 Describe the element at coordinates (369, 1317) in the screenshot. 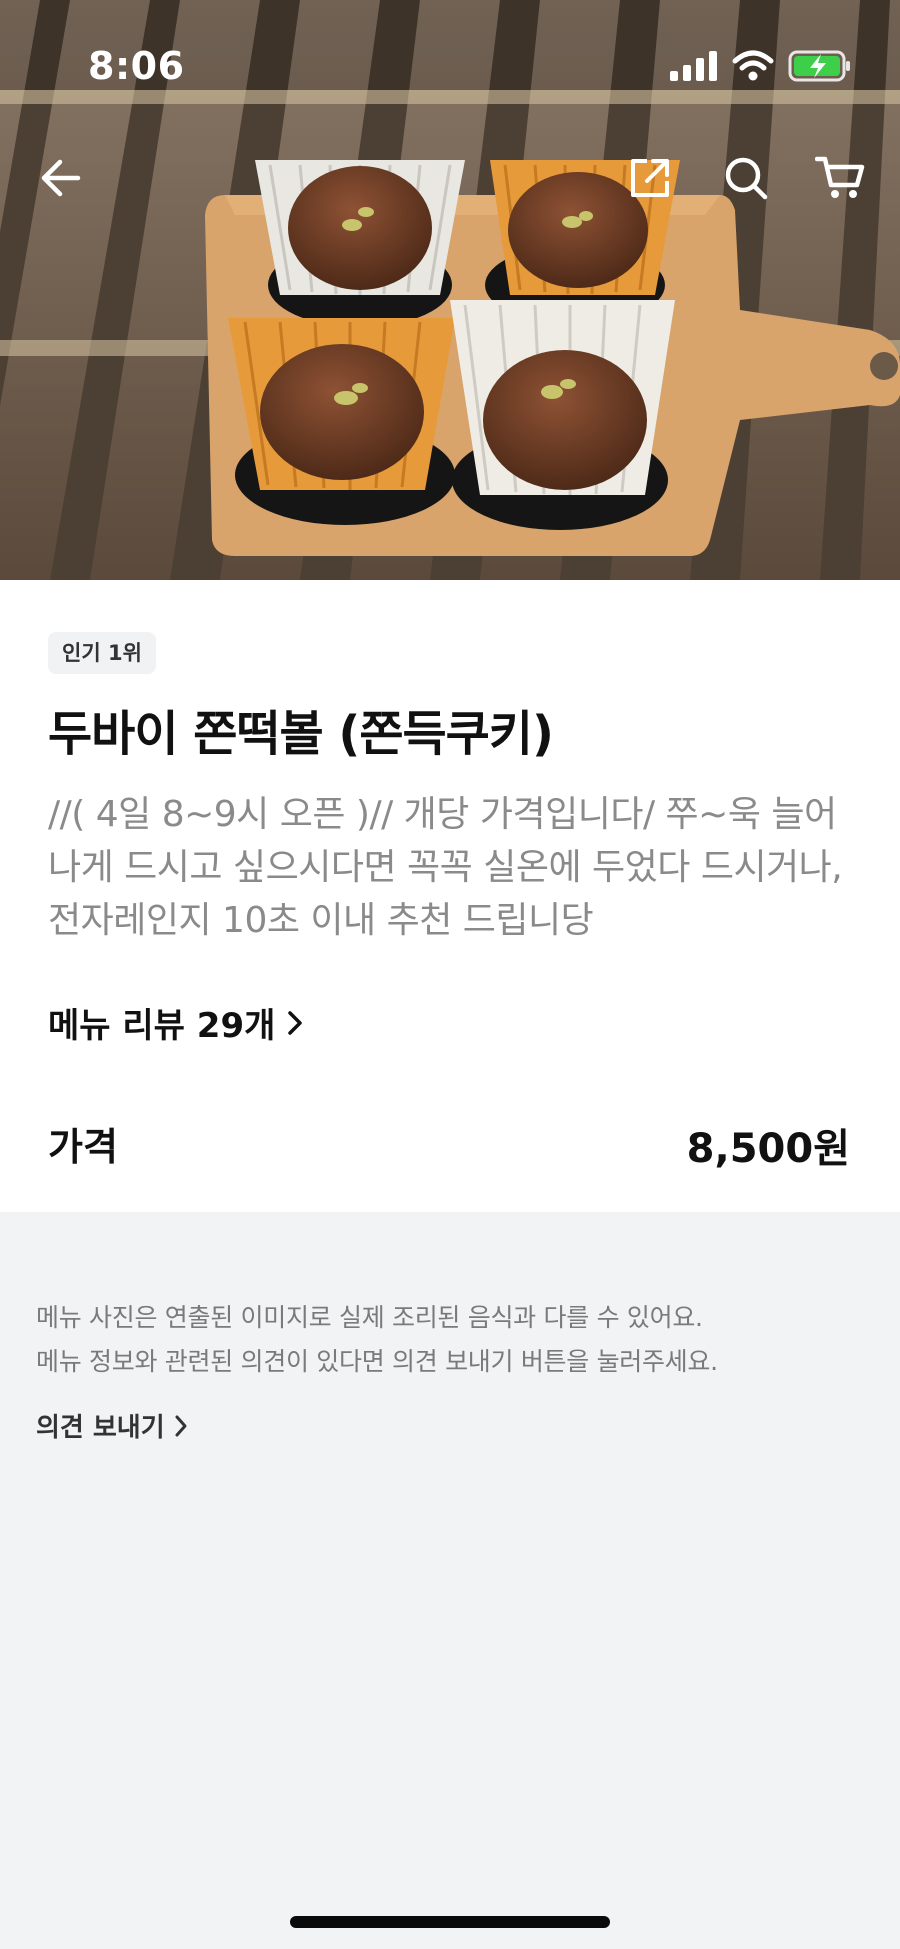

I see `notice-line: 메뉴 사진은 연출된 이미지로 실제 조리된 음식과 다를 수 있어요.` at that location.